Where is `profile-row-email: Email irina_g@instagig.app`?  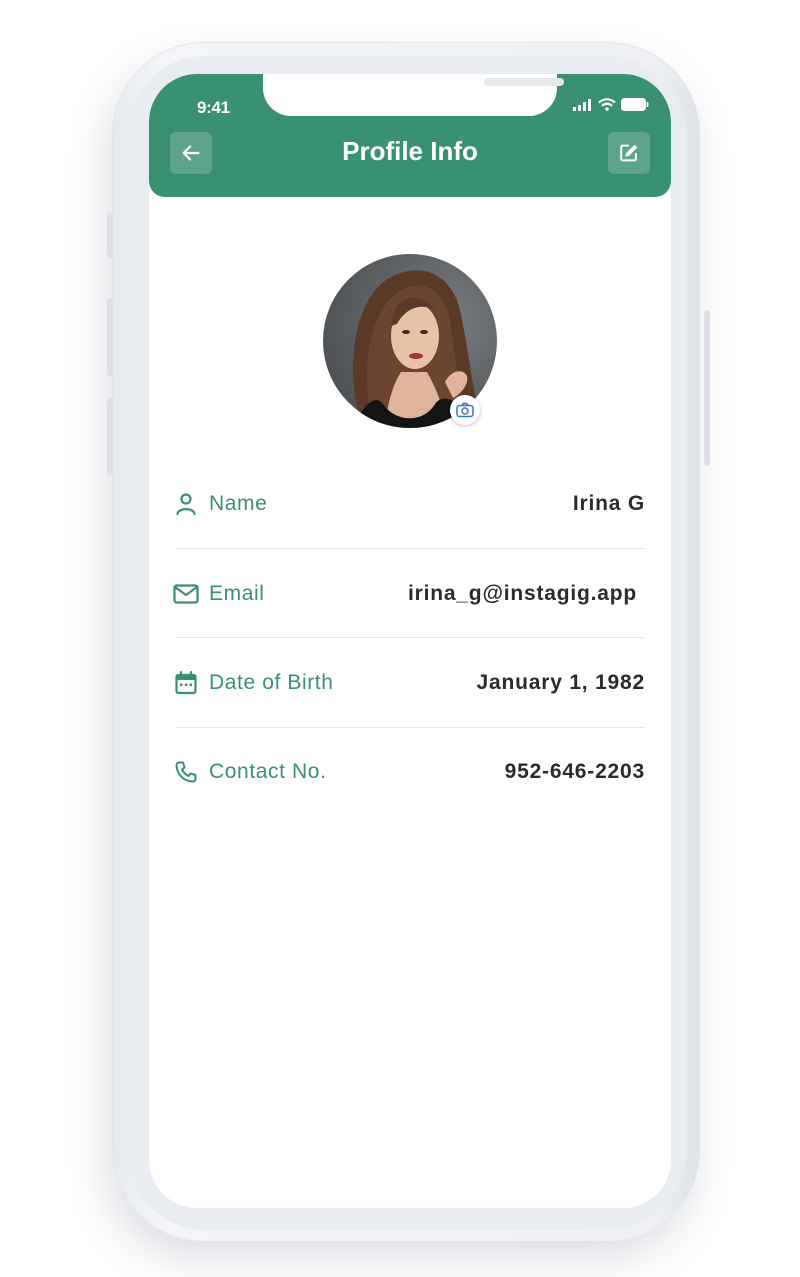
profile-row-email: Email irina_g@instagig.app is located at coordinates (409, 594).